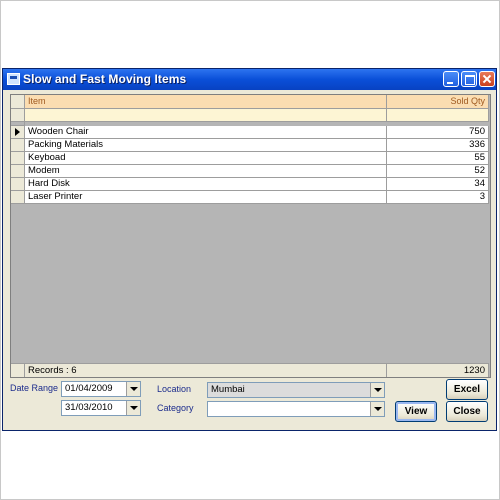 This screenshot has width=500, height=500. What do you see at coordinates (467, 389) in the screenshot?
I see `excel-button: Excel` at bounding box center [467, 389].